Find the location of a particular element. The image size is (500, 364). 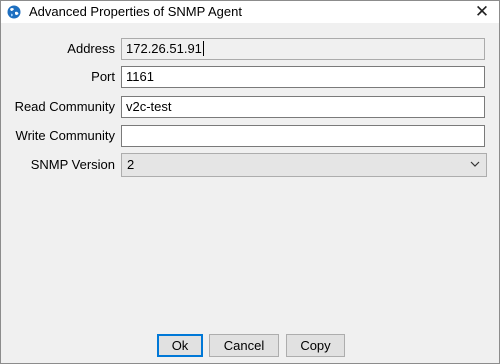

title-bar: Advanced Properties of SNMP Agent ✕ is located at coordinates (250, 12).